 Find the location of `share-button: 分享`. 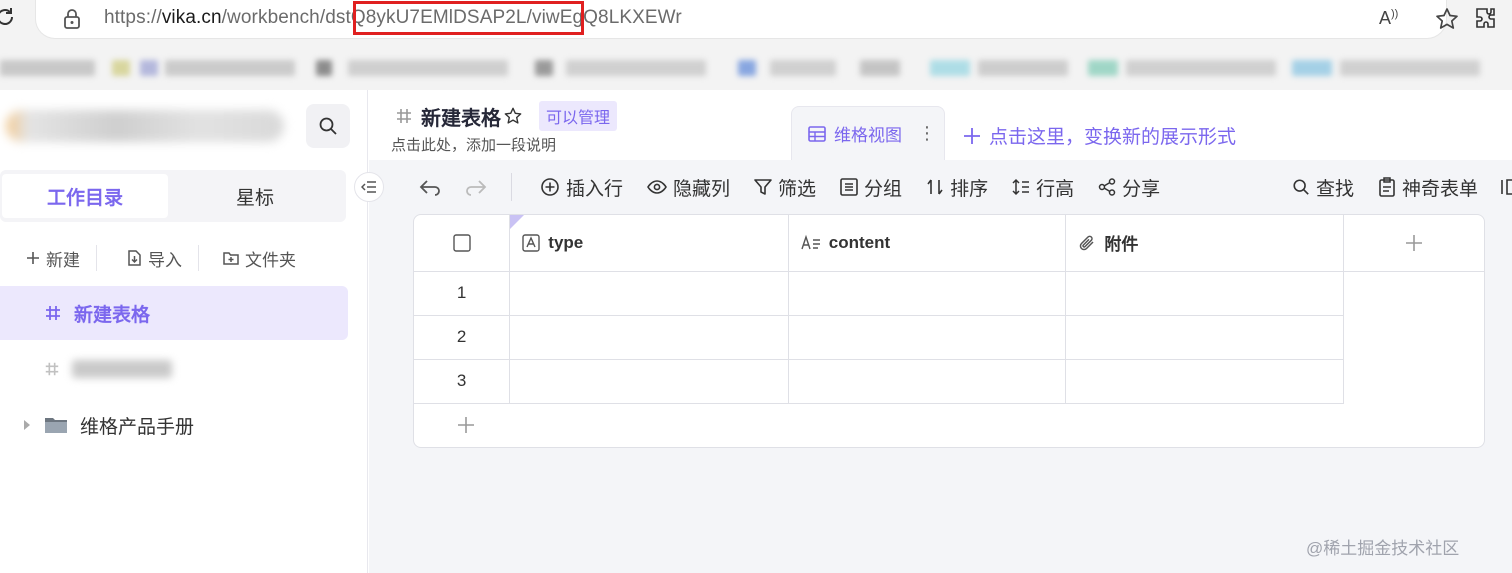

share-button: 分享 is located at coordinates (1129, 187).